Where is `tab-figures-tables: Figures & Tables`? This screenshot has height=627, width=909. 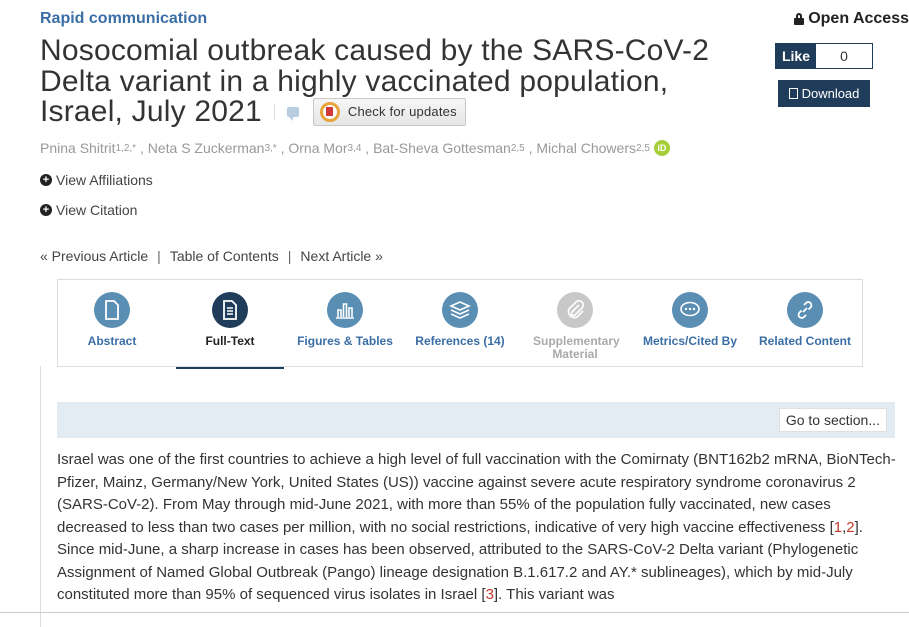
tab-figures-tables: Figures & Tables is located at coordinates (345, 324).